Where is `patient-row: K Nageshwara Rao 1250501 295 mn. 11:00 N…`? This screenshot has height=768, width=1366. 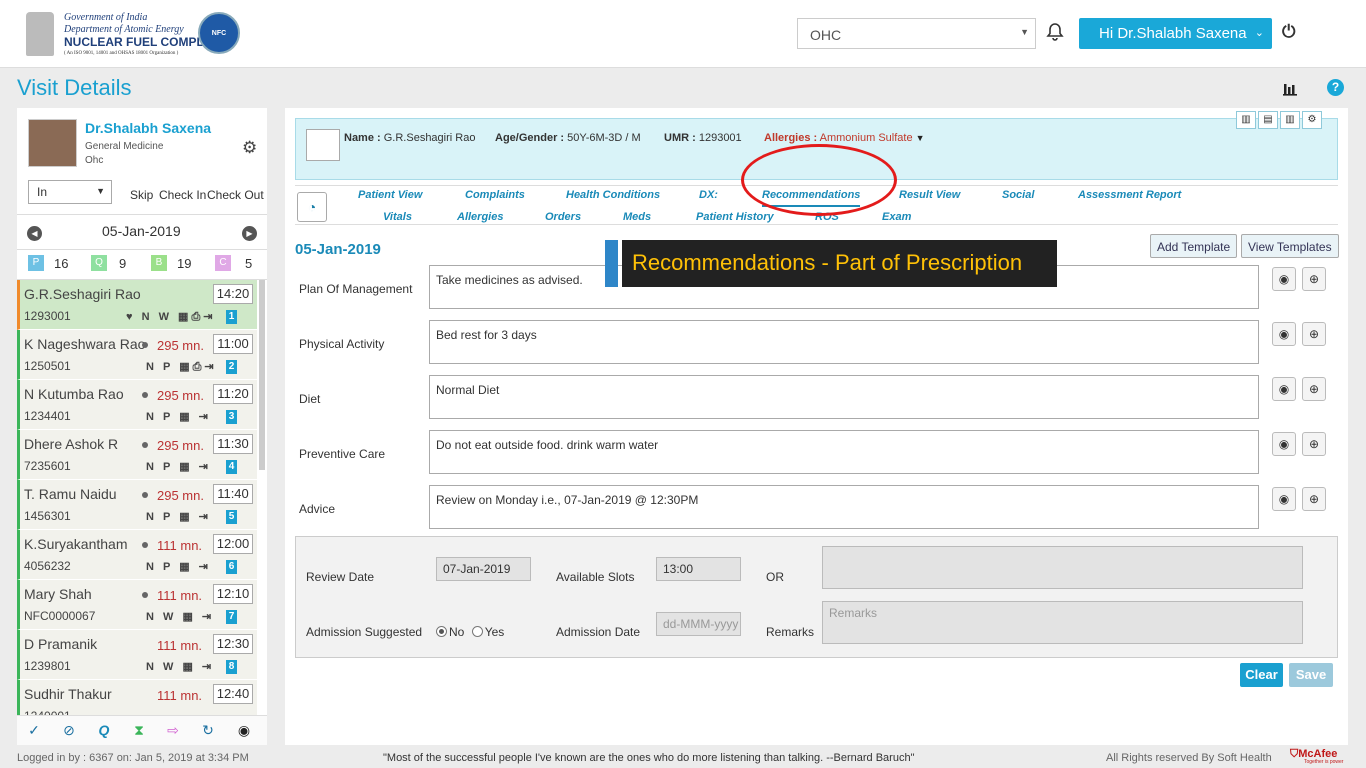
patient-row: K Nageshwara Rao 1250501 295 mn. 11:00 N… is located at coordinates (137, 355).